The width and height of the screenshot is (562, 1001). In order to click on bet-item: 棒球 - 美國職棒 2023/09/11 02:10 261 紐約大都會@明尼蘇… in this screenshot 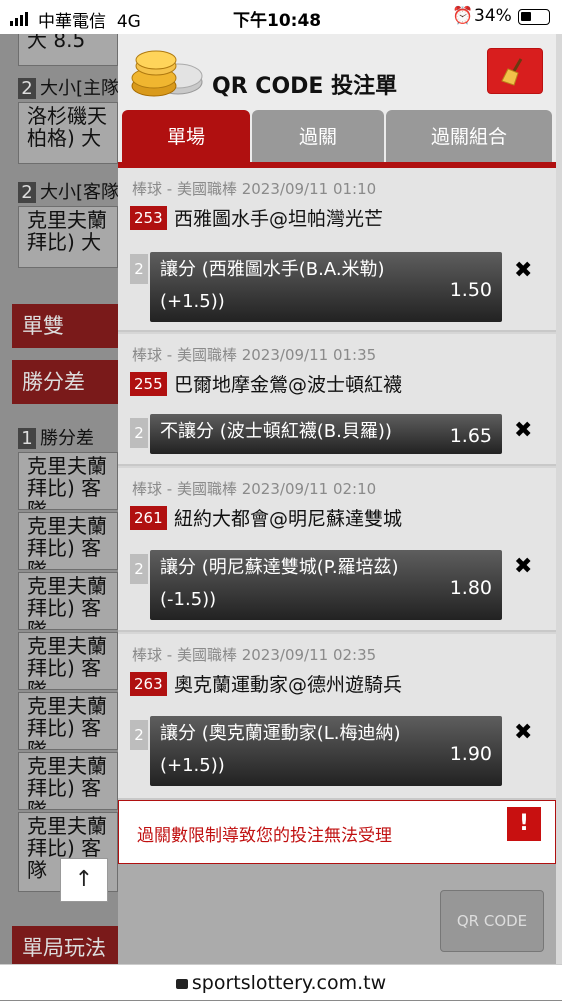, I will do `click(337, 550)`.